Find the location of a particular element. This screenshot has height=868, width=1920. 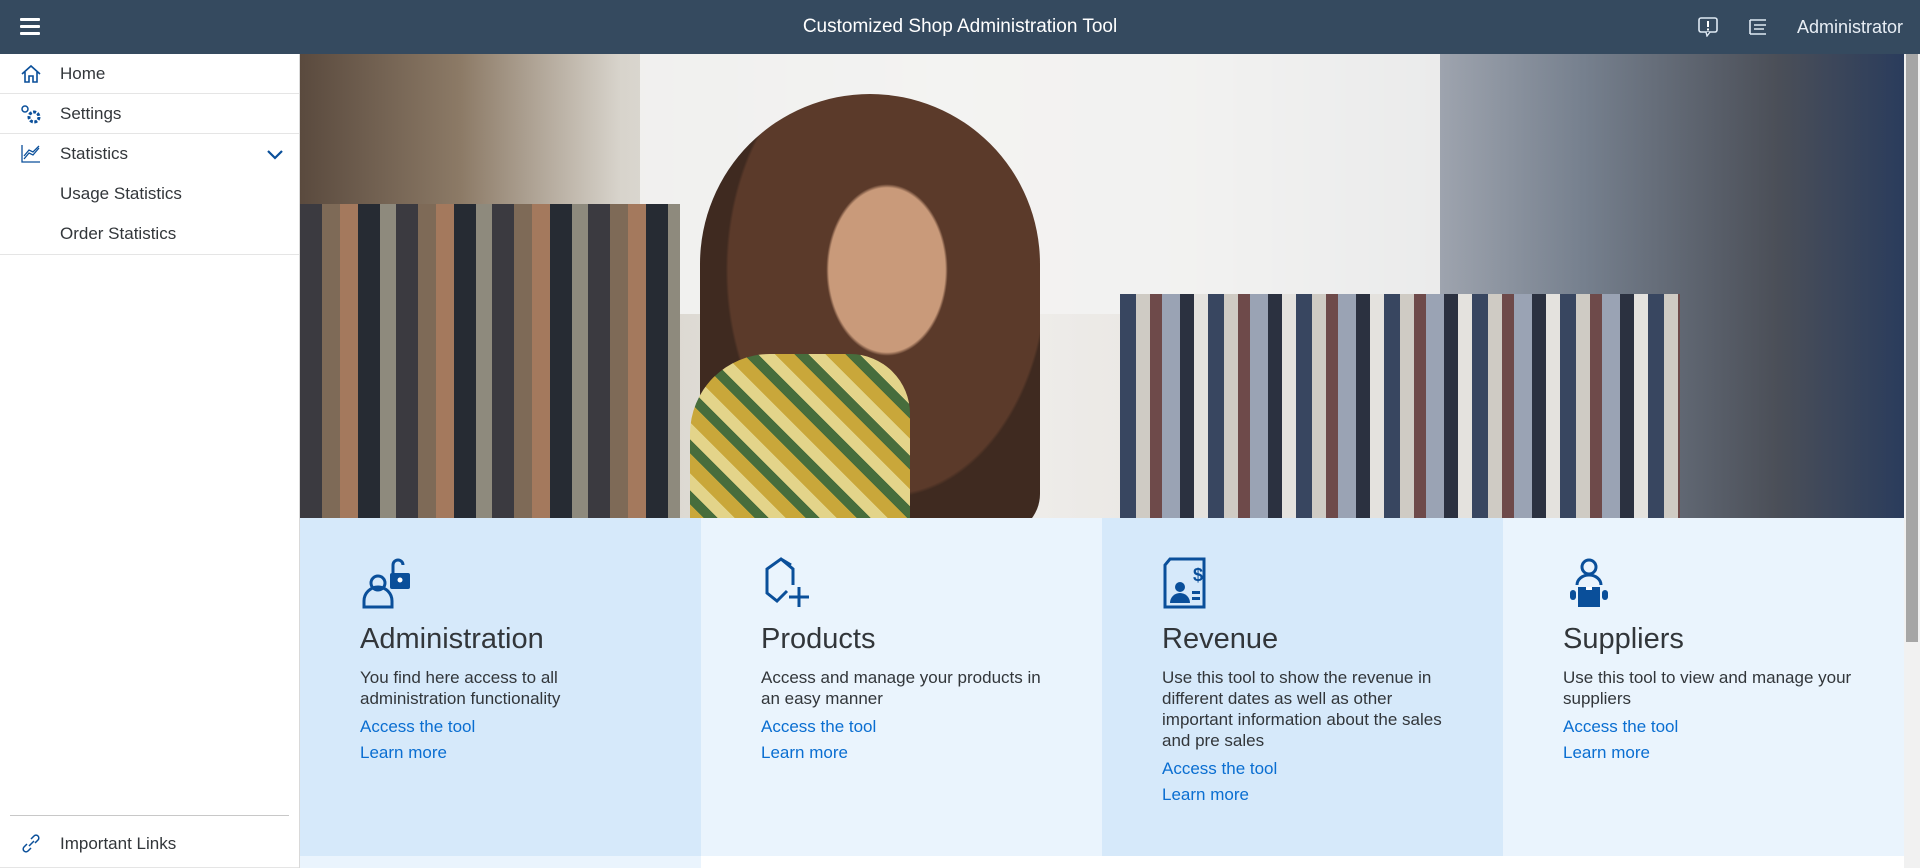

feedback-icon is located at coordinates (1708, 27).